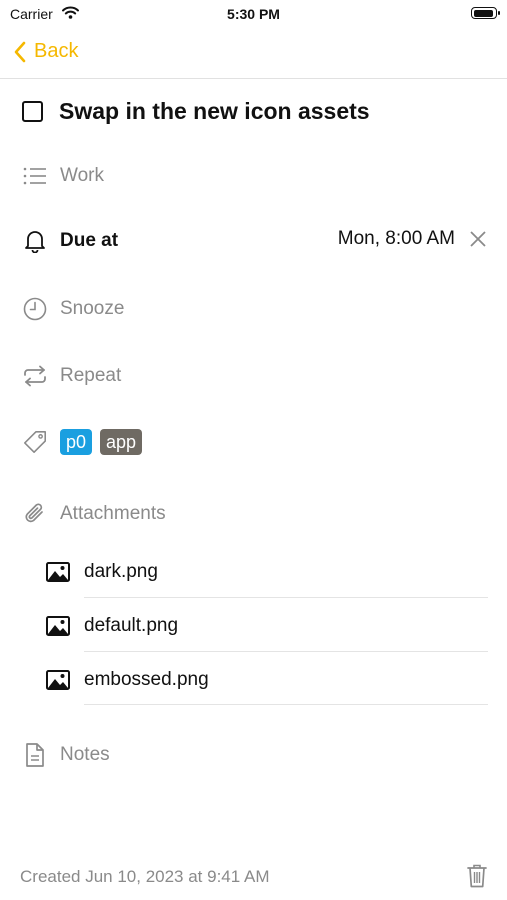 This screenshot has height=900, width=507. Describe the element at coordinates (121, 442) in the screenshot. I see `tag-chip-app: app` at that location.